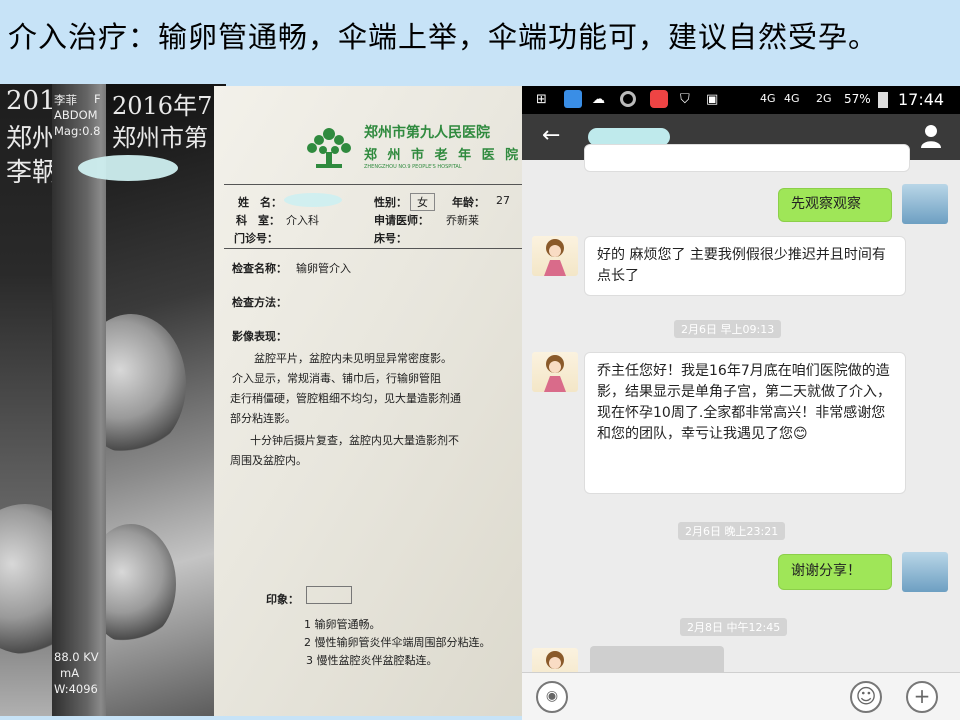  What do you see at coordinates (345, 398) in the screenshot?
I see `finding-line: 走行稍僵硬，管腔粗细不均匀，见大量造影剂通` at bounding box center [345, 398].